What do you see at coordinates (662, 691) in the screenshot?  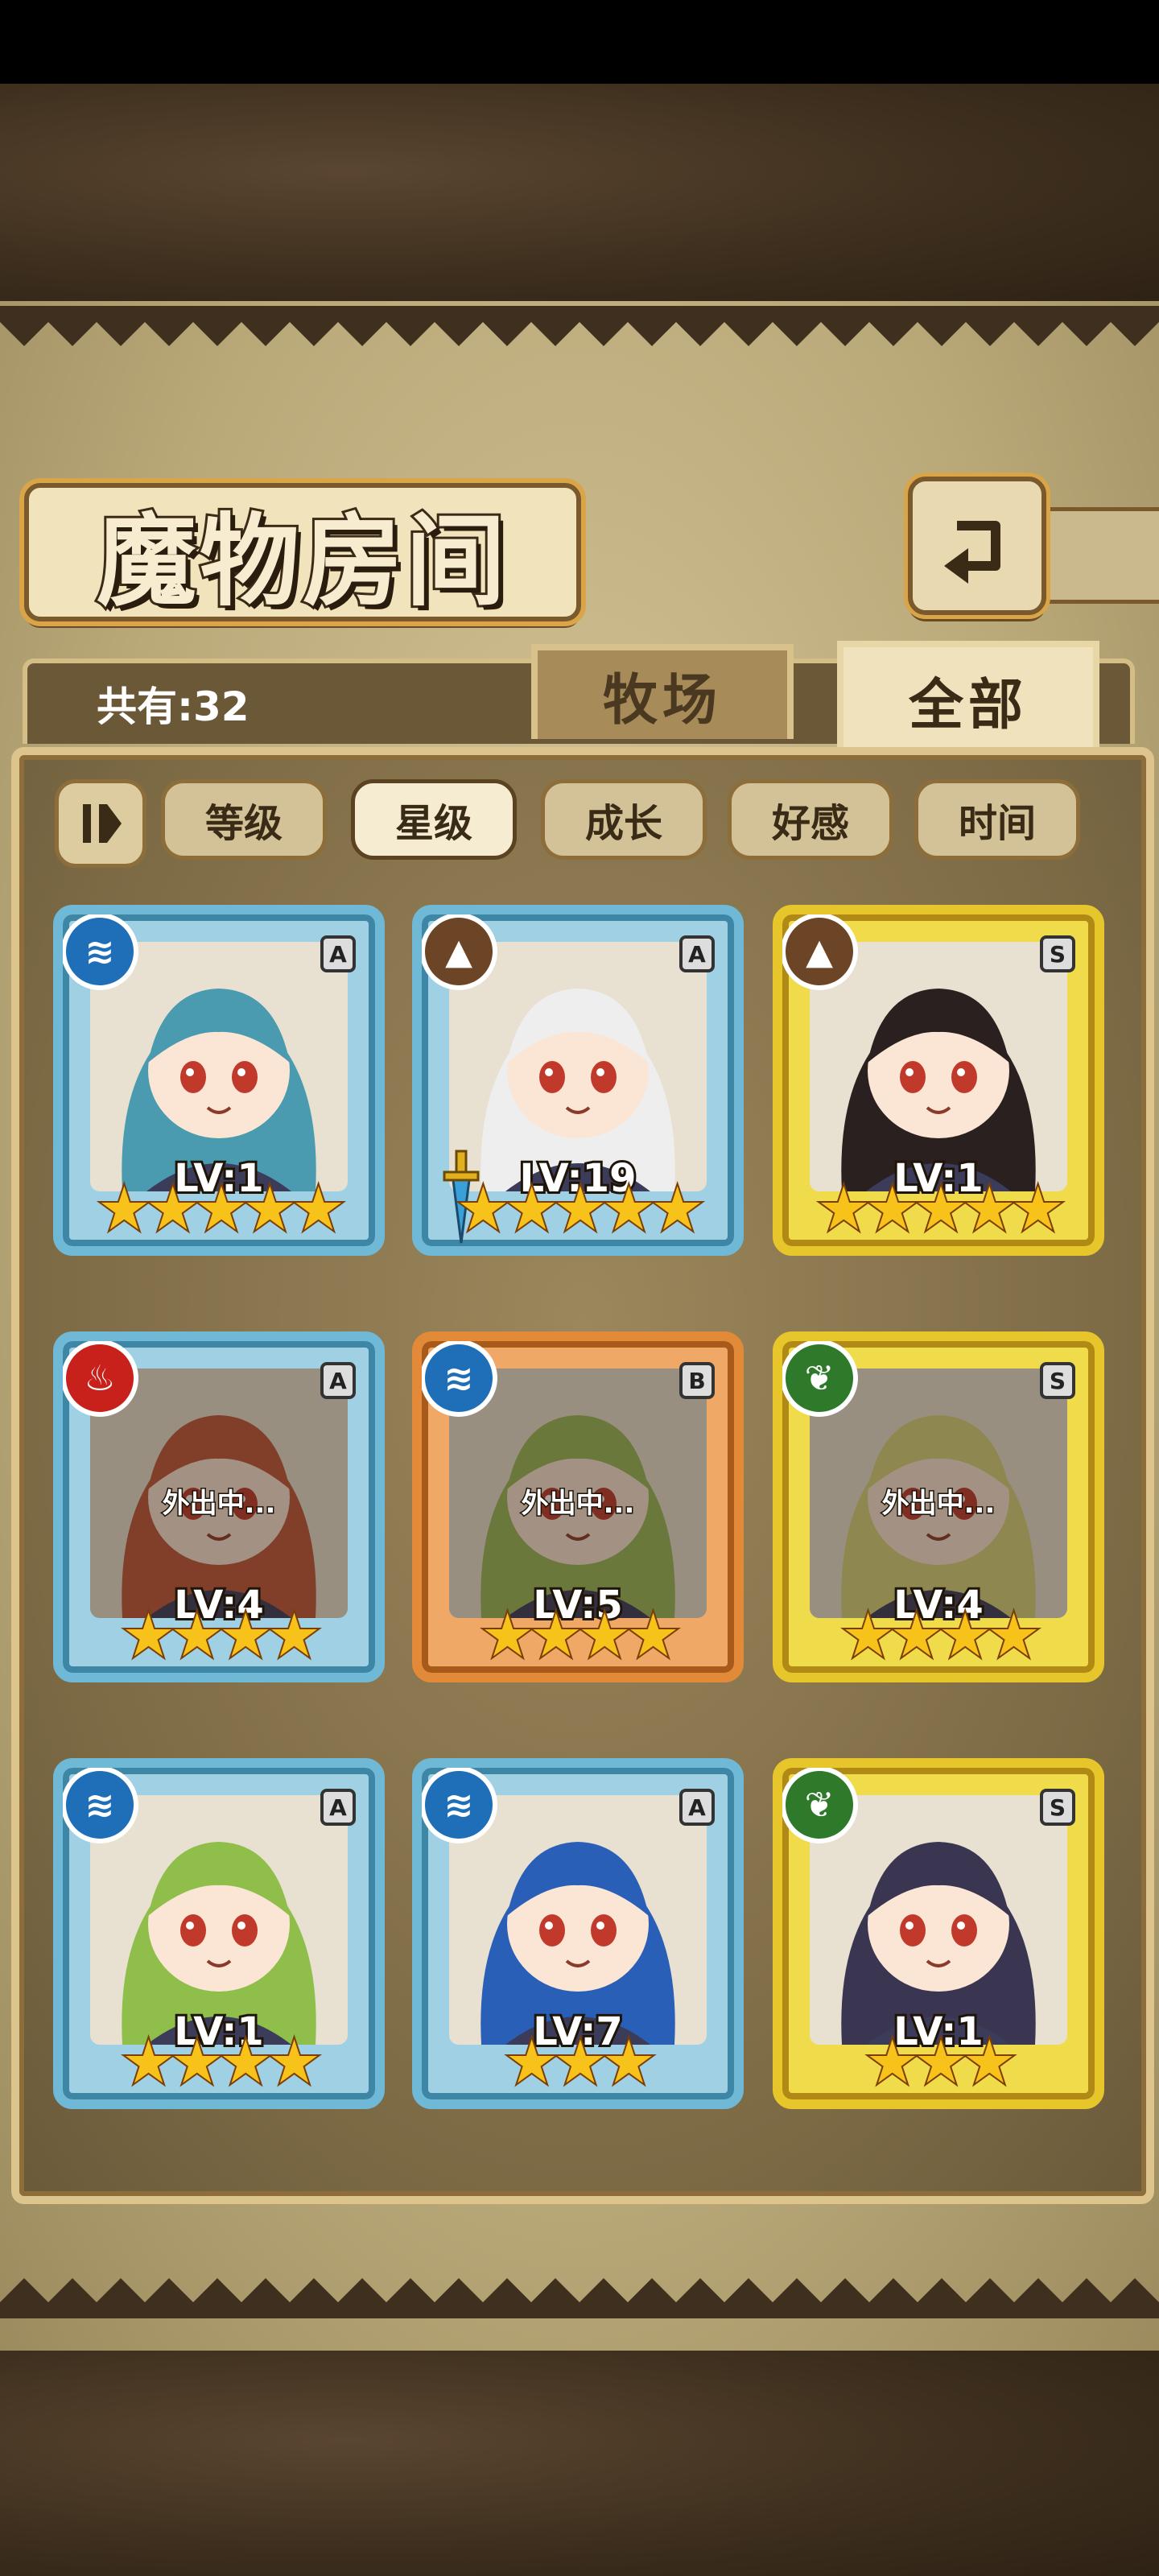 I see `tab-ranch: 牧场` at bounding box center [662, 691].